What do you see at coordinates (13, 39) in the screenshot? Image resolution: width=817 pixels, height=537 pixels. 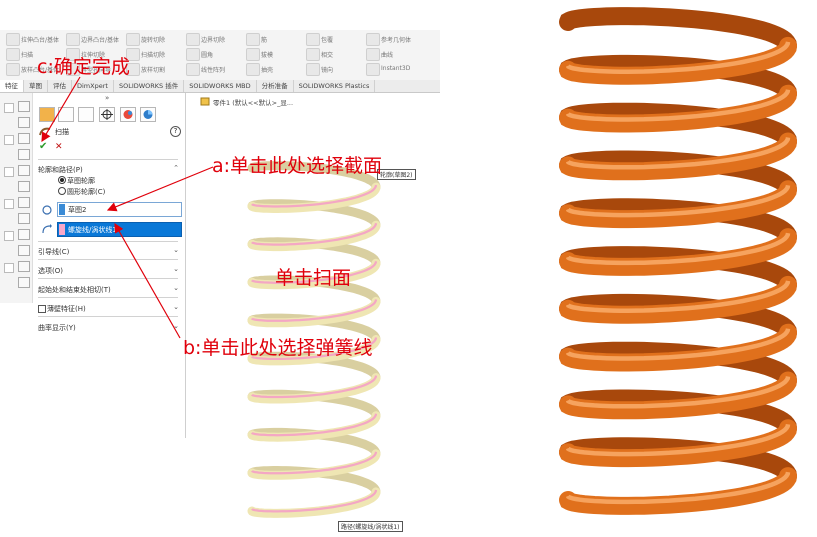 I see `extrude-boss-icon` at bounding box center [13, 39].